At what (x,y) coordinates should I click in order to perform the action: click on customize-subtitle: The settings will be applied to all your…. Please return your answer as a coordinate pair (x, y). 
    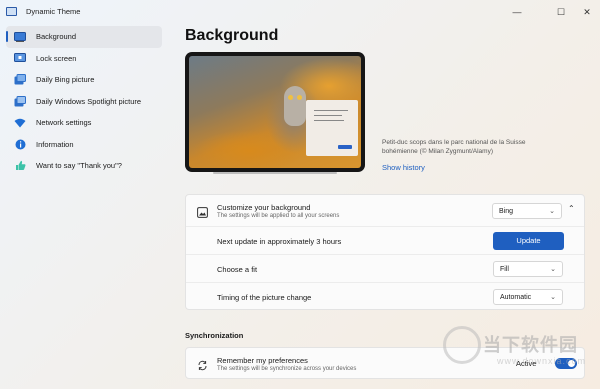
    Looking at the image, I should click on (278, 216).